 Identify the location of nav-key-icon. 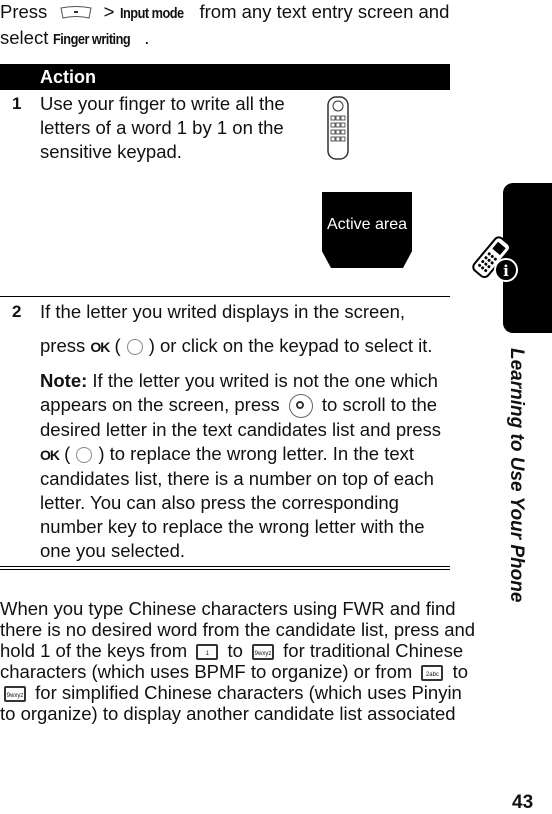
(300, 406).